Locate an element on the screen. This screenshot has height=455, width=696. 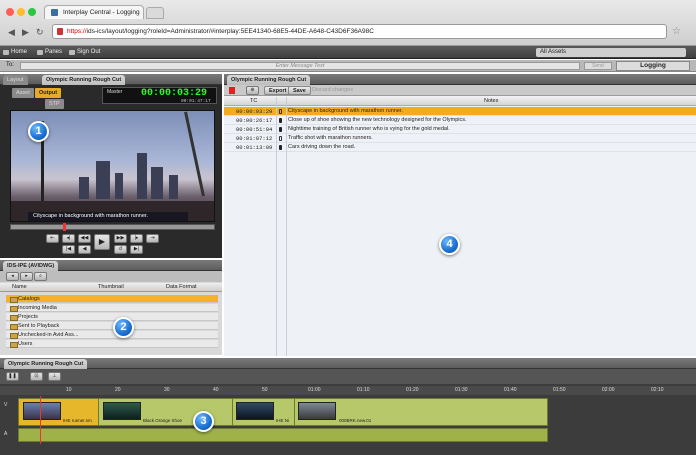
audio-track is located at coordinates (283, 435).